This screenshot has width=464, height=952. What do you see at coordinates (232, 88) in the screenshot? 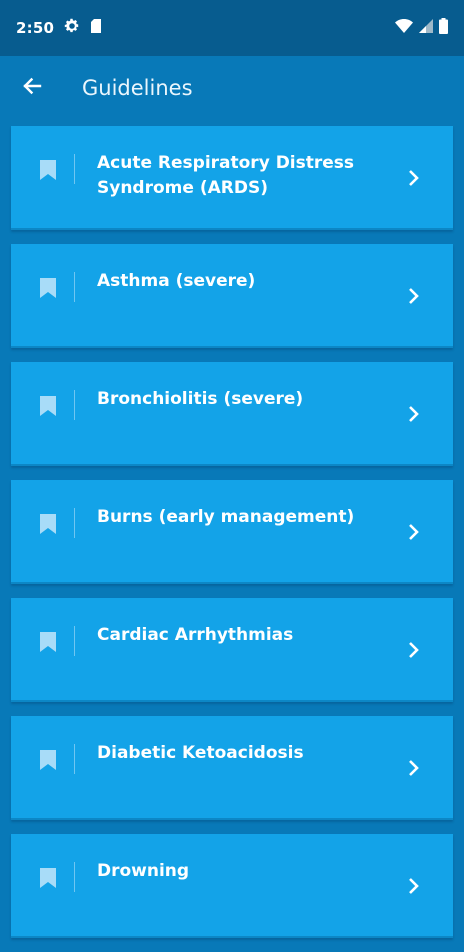
I see `app-bar: Guidelines` at bounding box center [232, 88].